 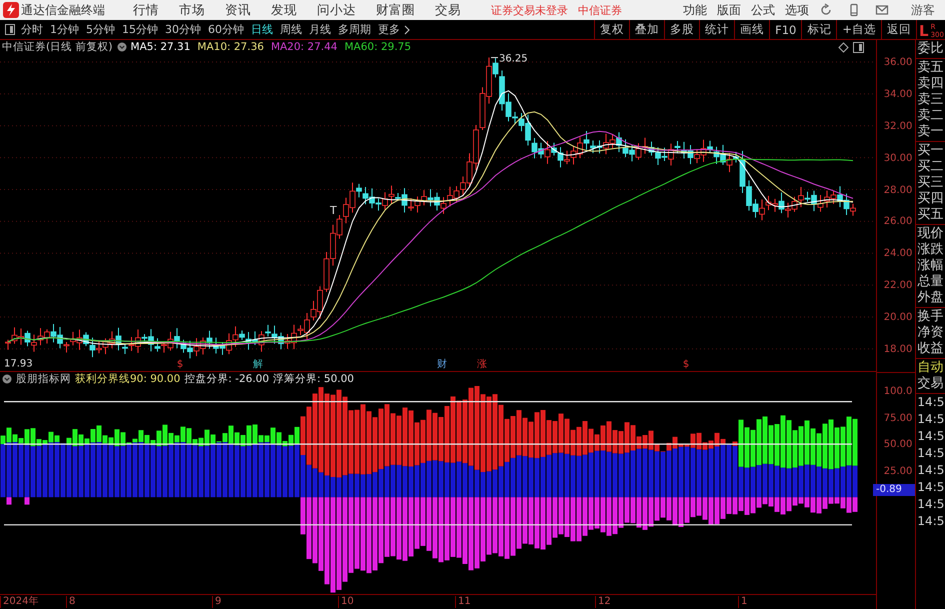 What do you see at coordinates (226, 29) in the screenshot?
I see `period-tab: 60分钟` at bounding box center [226, 29].